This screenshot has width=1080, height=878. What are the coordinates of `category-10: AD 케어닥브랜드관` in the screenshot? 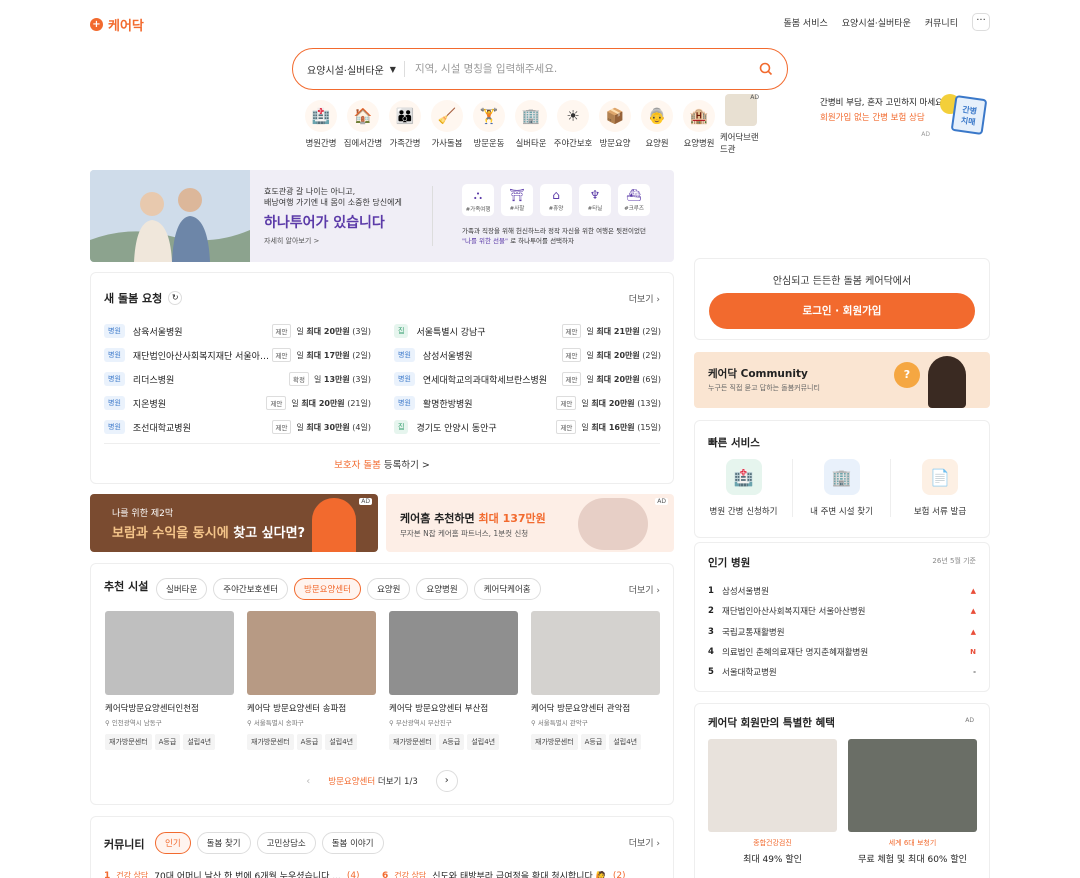 It's located at (741, 124).